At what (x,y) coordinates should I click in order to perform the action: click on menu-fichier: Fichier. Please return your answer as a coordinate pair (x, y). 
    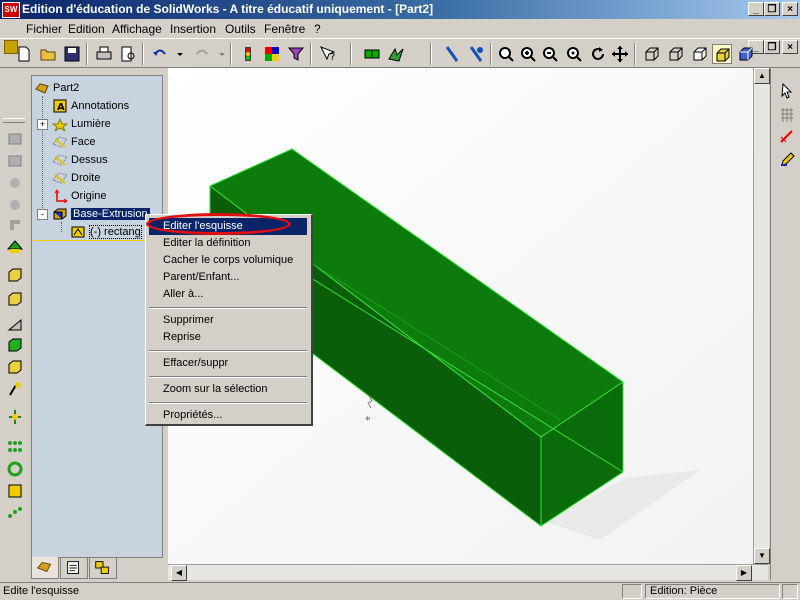
    Looking at the image, I should click on (44, 29).